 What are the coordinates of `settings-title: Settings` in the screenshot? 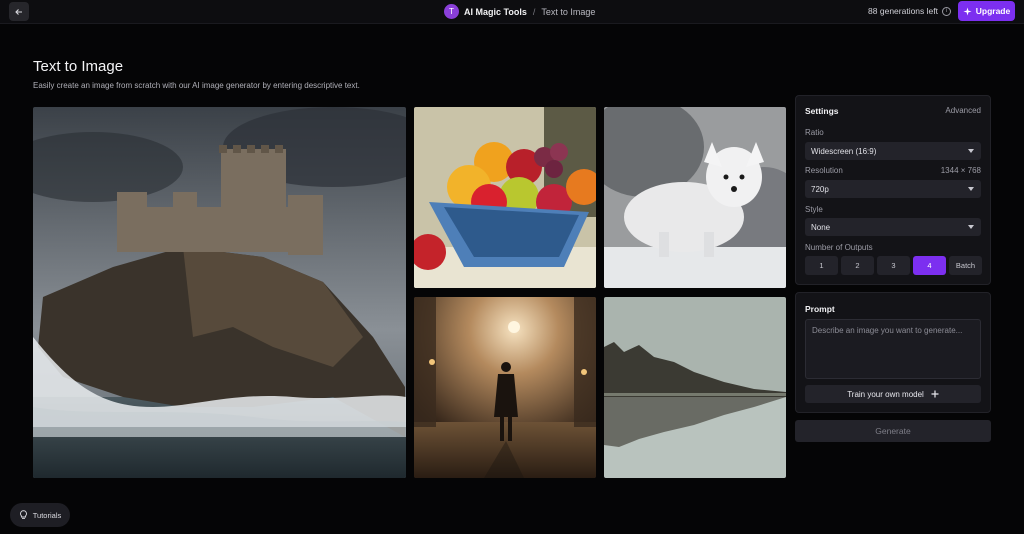 It's located at (822, 111).